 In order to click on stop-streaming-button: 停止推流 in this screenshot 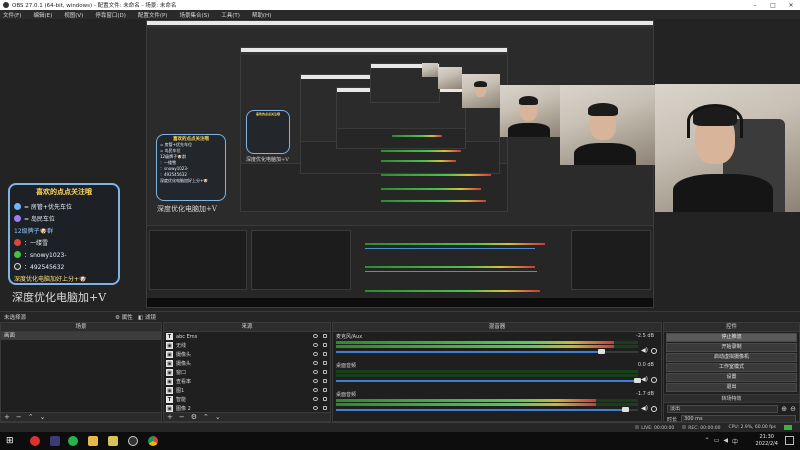, I will do `click(731, 337)`.